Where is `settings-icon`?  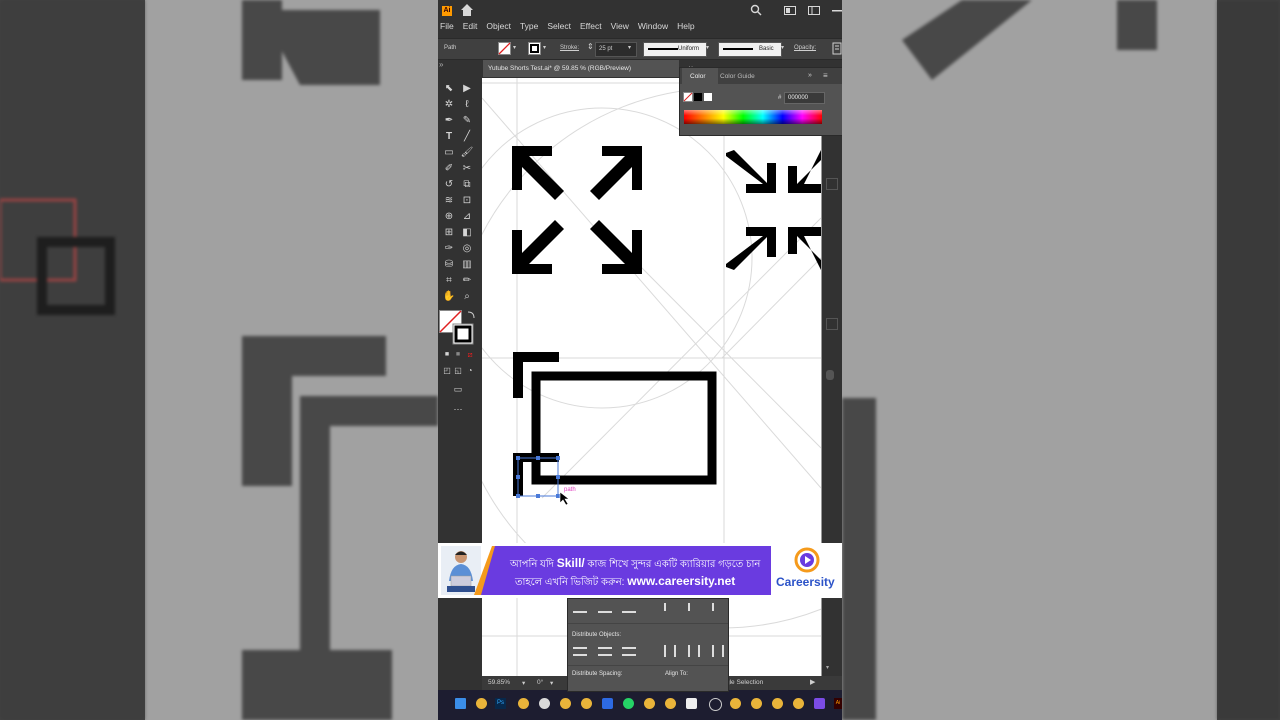
settings-icon is located at coordinates (715, 704).